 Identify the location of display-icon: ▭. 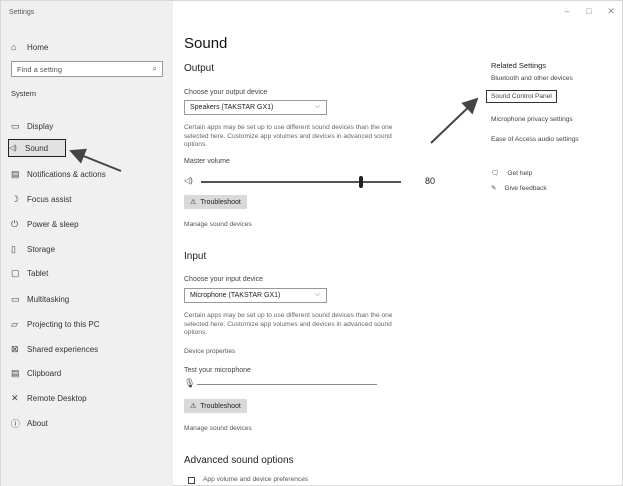
(15, 125).